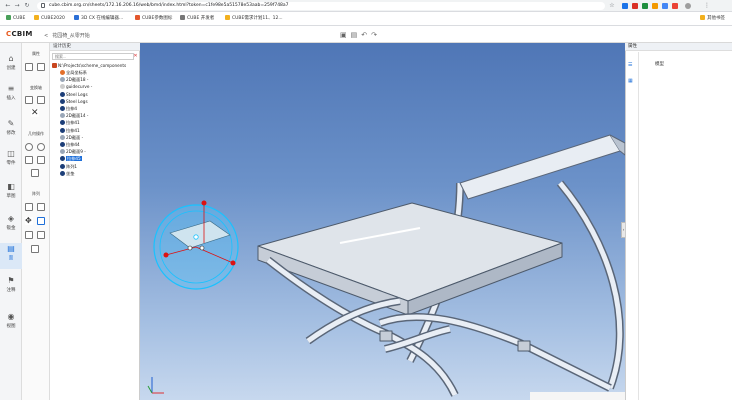 The height and width of the screenshot is (400, 732). Describe the element at coordinates (11, 218) in the screenshot. I see `sheetmetal-icon: ◈` at that location.